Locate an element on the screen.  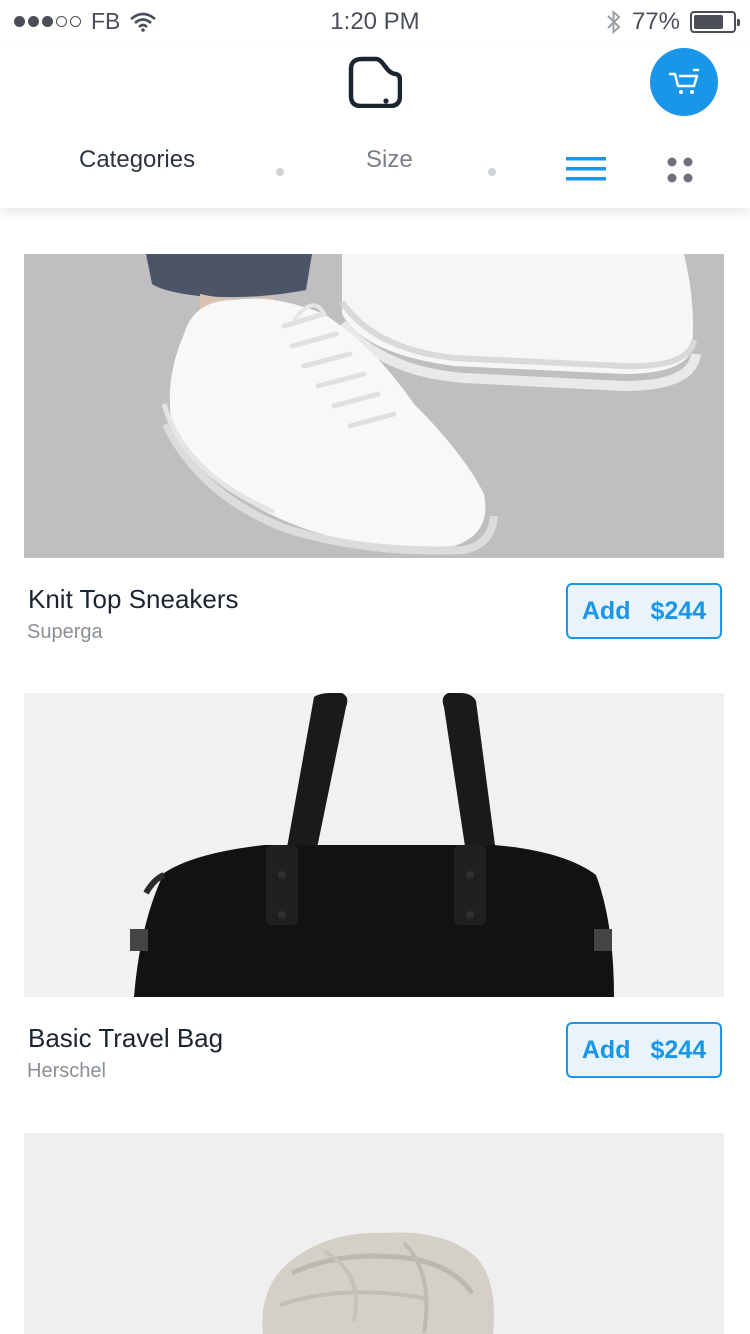
product-info: Basic Travel Bag Herschel Add $244 is located at coordinates (374, 1047).